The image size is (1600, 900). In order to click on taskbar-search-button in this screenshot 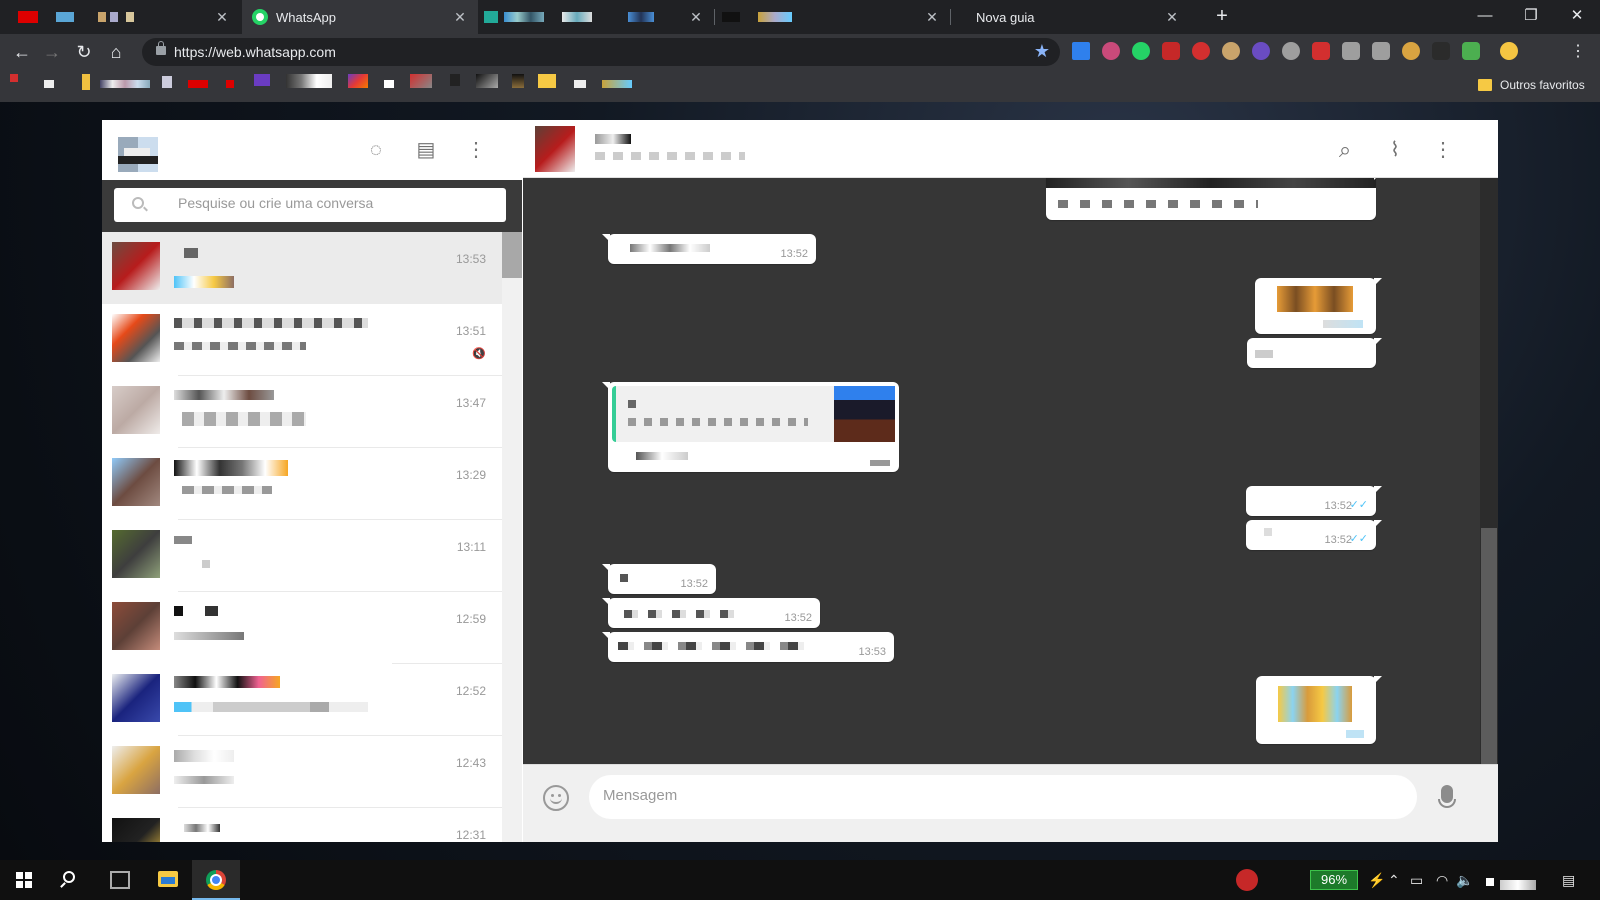, I will do `click(72, 880)`.